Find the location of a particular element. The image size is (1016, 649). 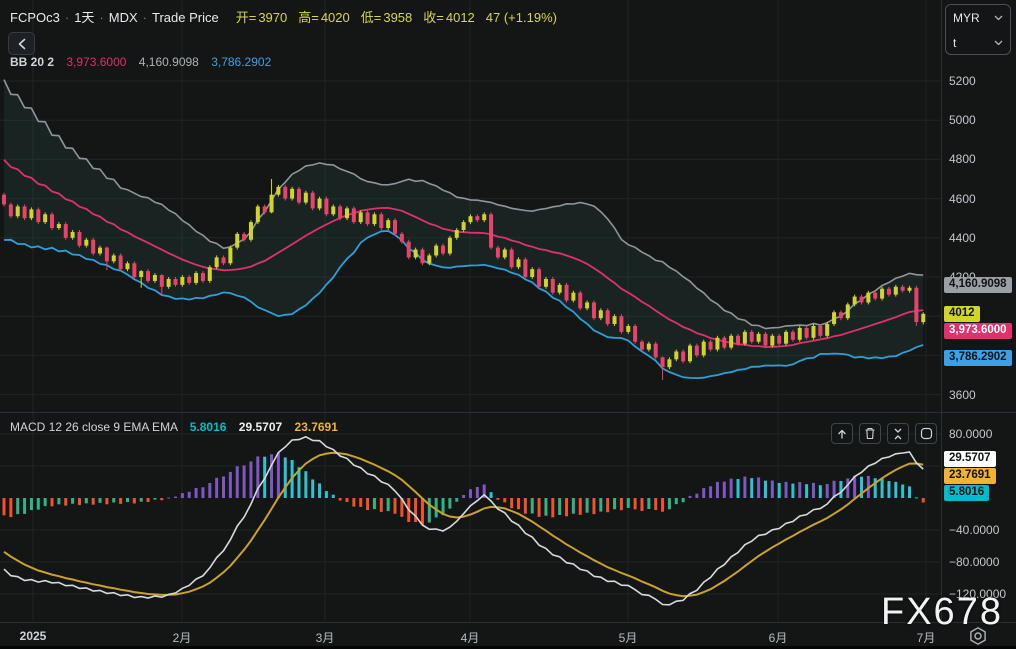

collapse-icon is located at coordinates (898, 433).